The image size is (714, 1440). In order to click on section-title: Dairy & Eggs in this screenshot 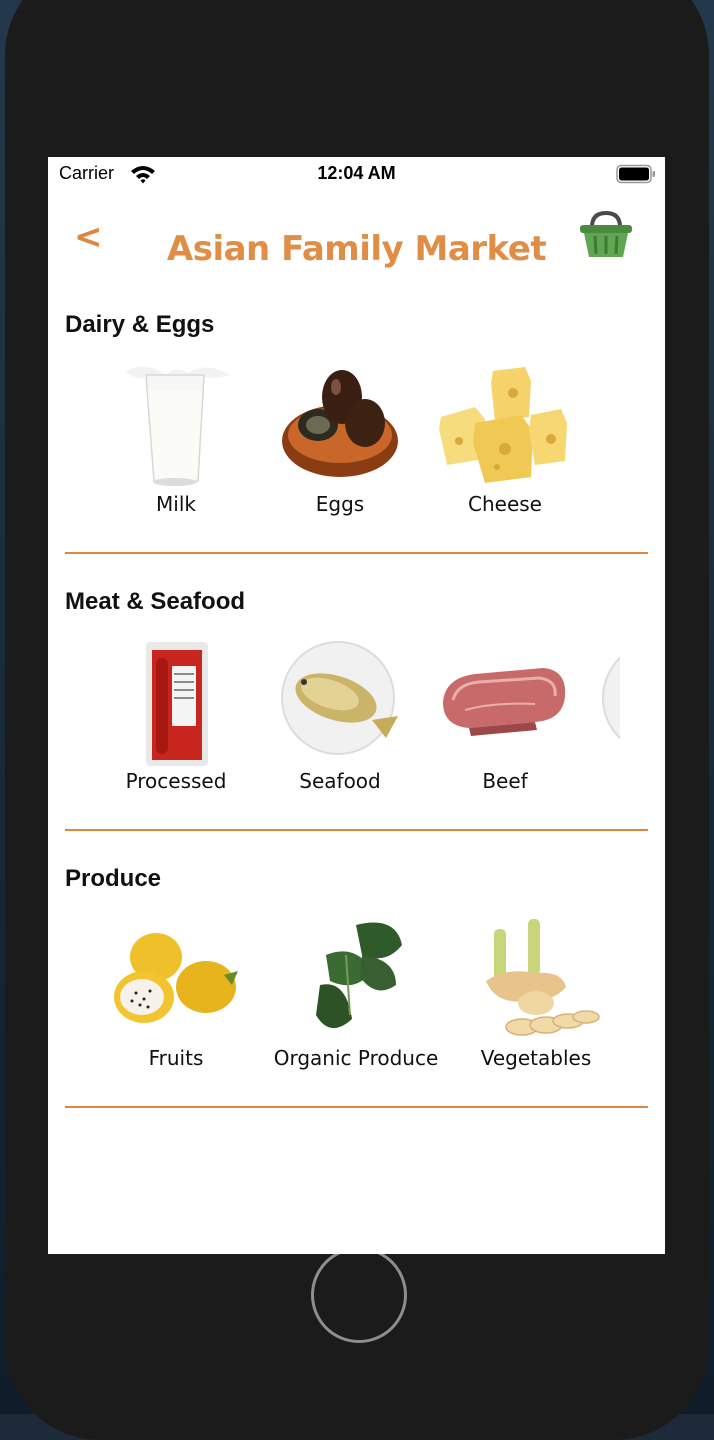, I will do `click(140, 324)`.